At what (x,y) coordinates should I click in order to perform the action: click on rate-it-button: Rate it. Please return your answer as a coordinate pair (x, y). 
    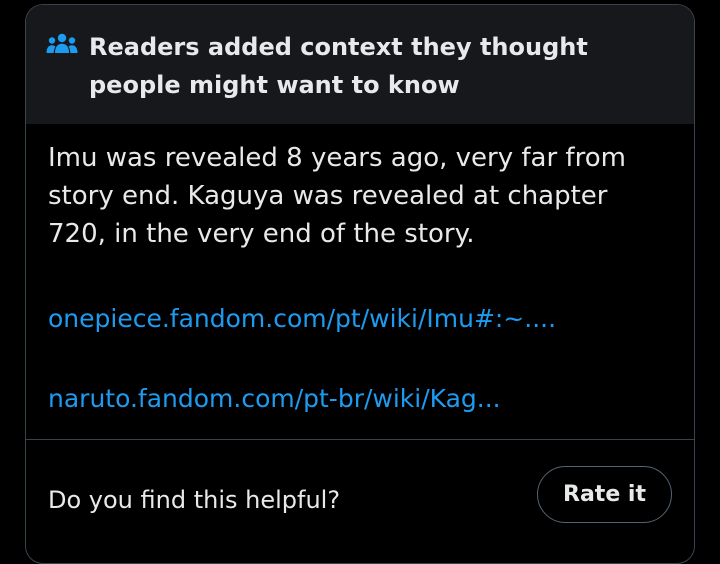
    Looking at the image, I should click on (604, 494).